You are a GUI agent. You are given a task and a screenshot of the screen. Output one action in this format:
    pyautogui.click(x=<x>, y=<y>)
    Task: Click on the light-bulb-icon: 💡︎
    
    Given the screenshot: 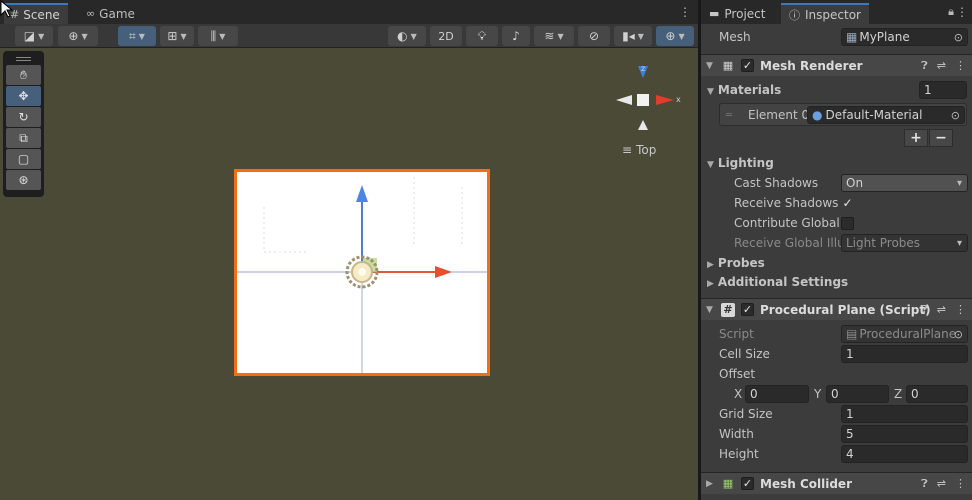 What is the action you would take?
    pyautogui.click(x=482, y=35)
    